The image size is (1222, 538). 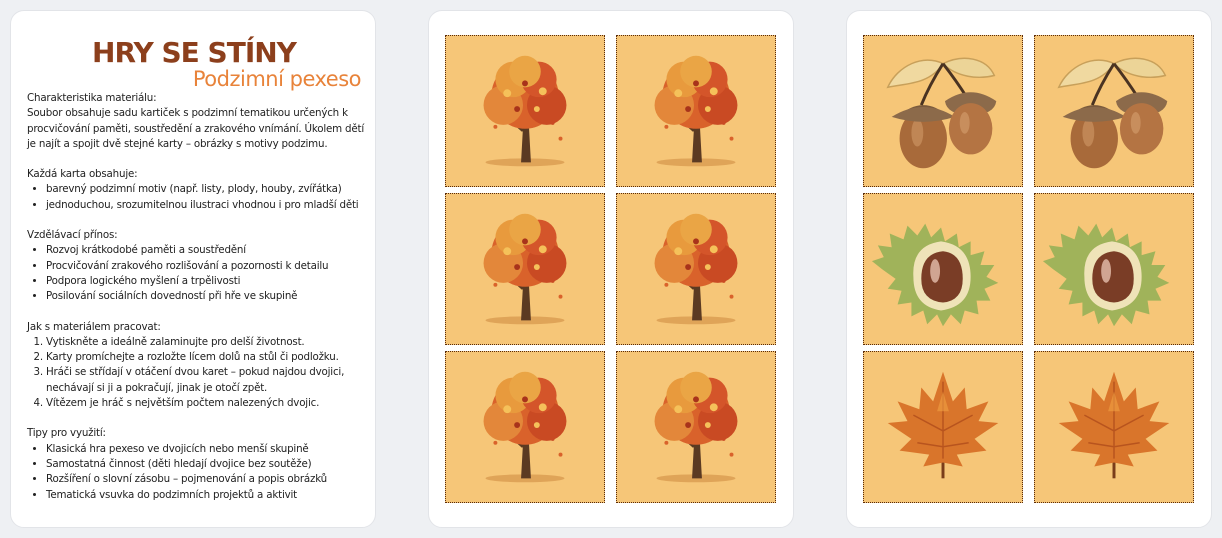 I want to click on list-item: Podpora logického myšlení a trpělivosti, so click(x=207, y=281).